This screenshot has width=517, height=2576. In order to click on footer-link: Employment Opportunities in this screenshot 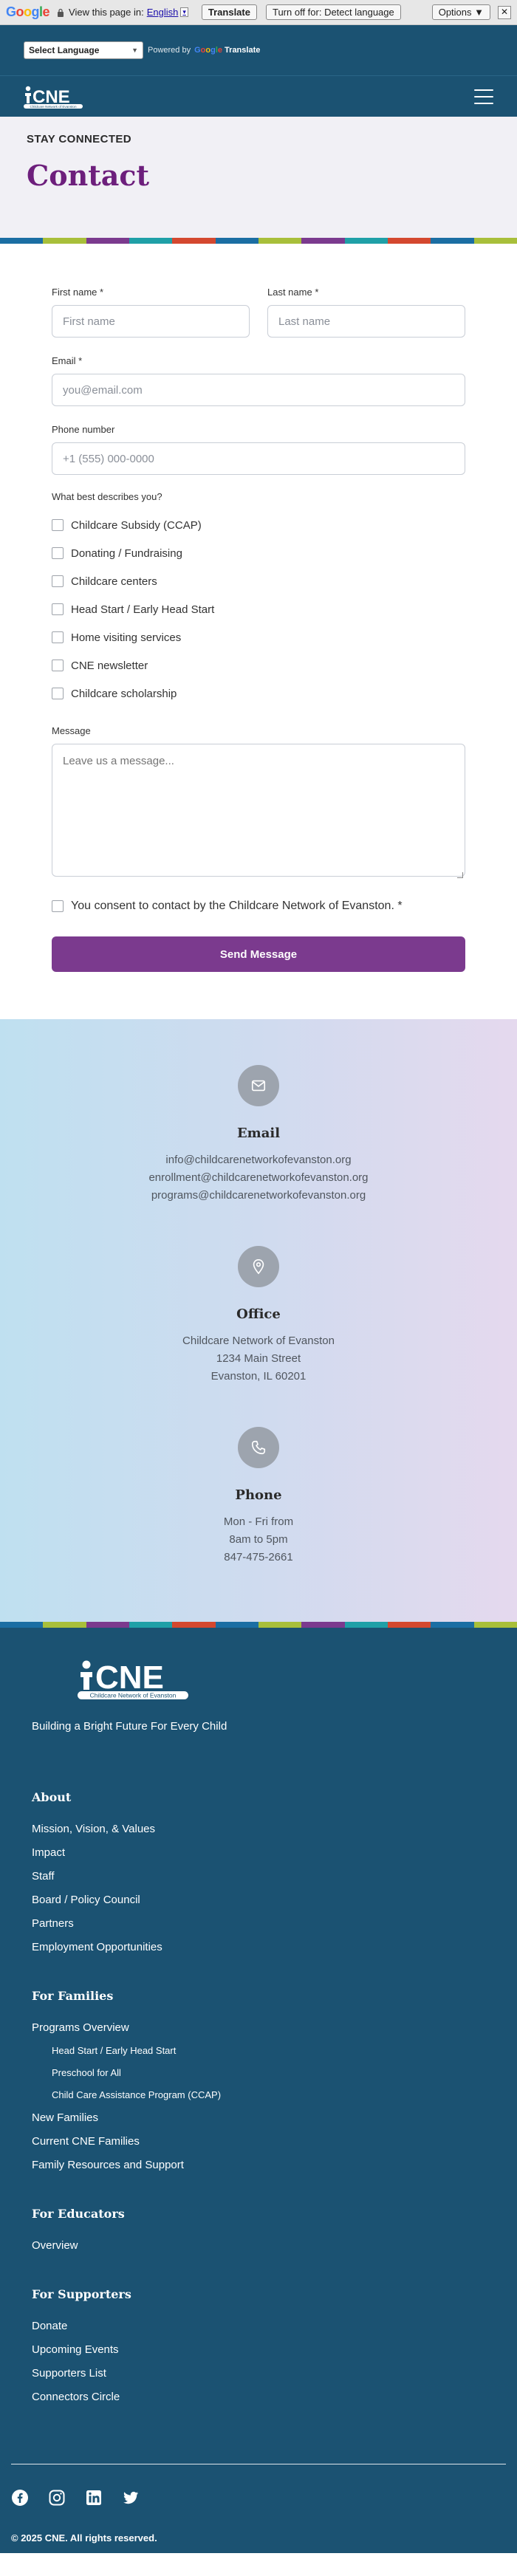, I will do `click(258, 1947)`.